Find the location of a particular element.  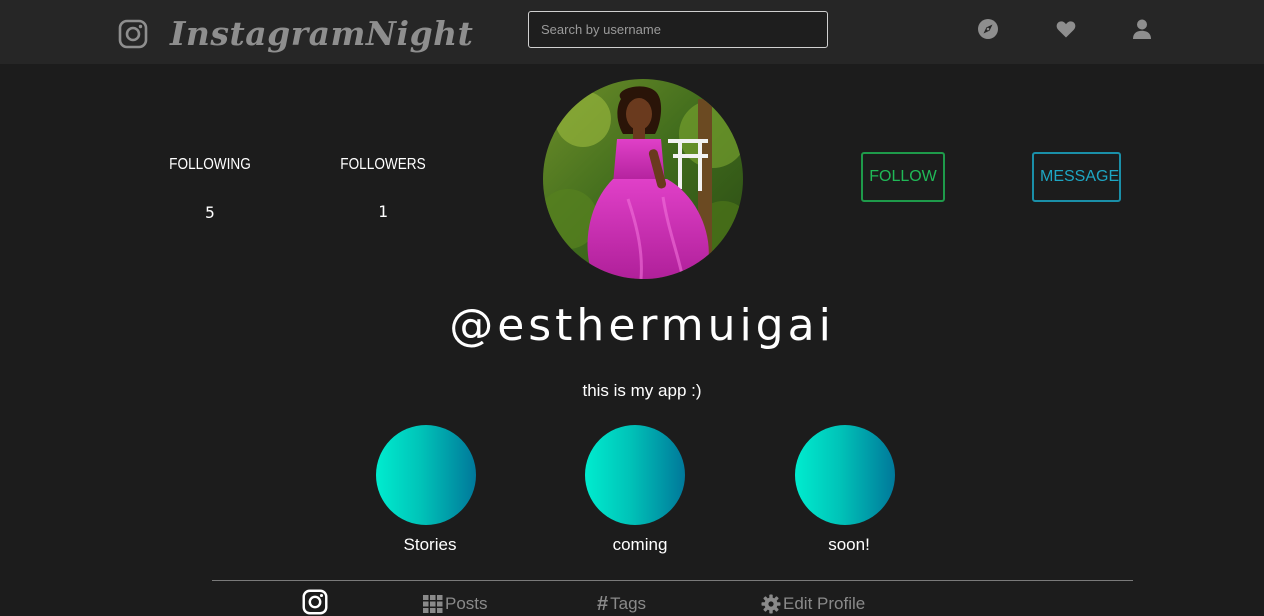

tab-home is located at coordinates (315, 602).